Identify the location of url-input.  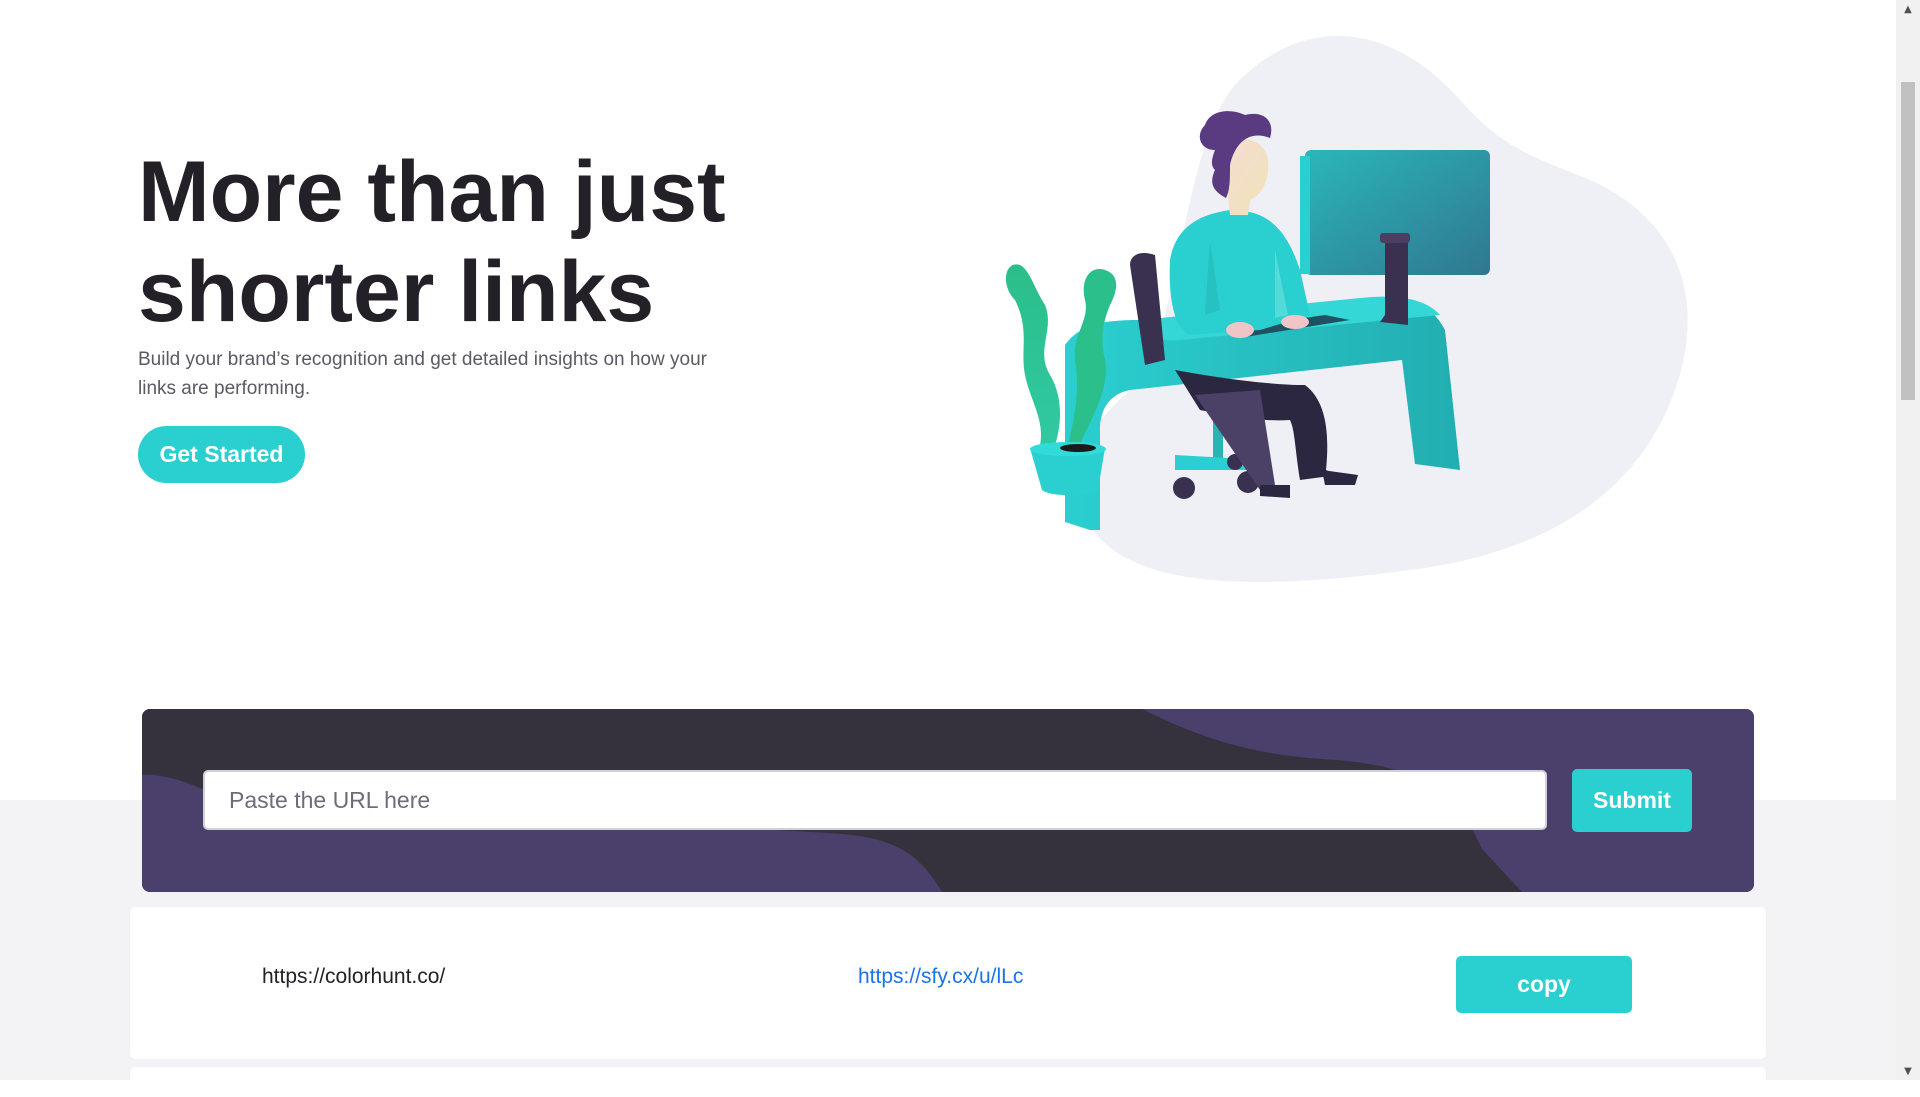
(875, 800).